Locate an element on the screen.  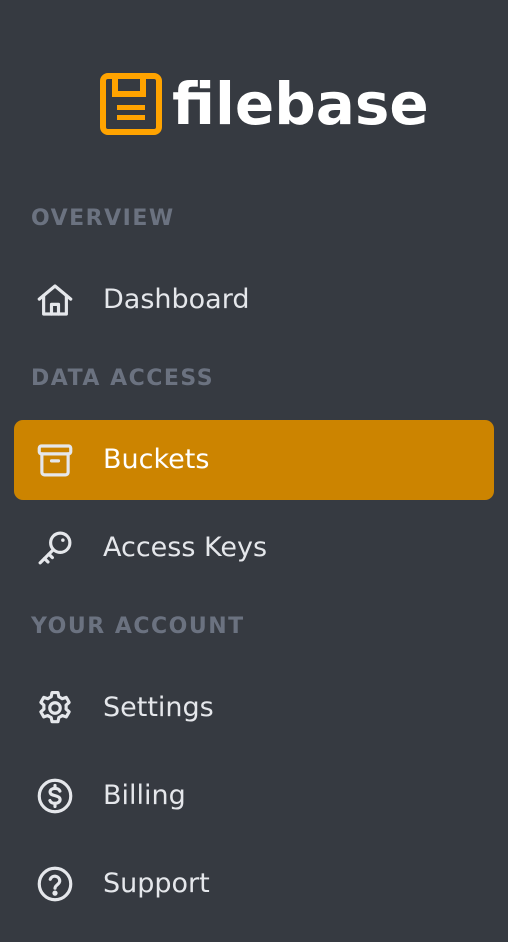
brand-logo: filebase is located at coordinates (264, 104).